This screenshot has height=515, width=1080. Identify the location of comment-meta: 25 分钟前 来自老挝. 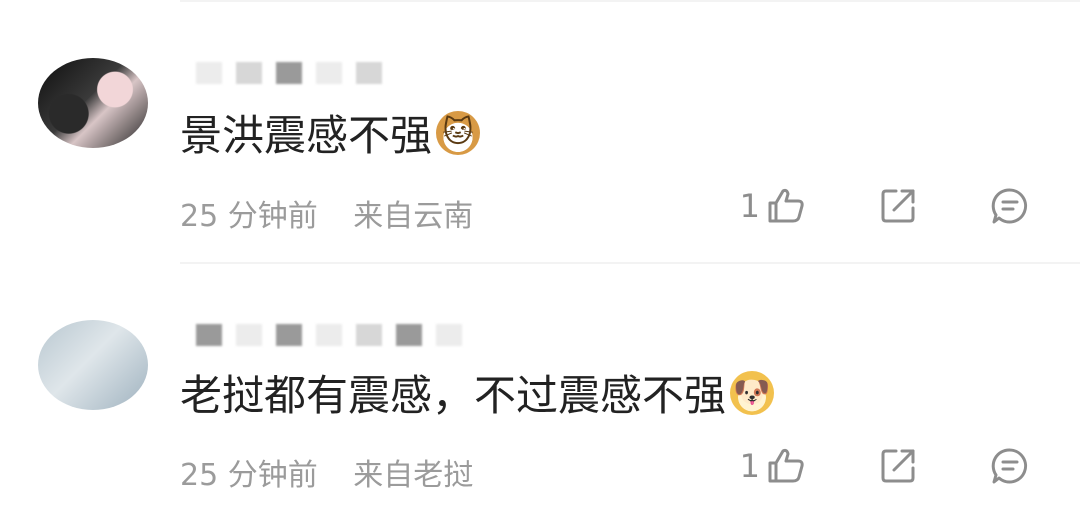
(326, 472).